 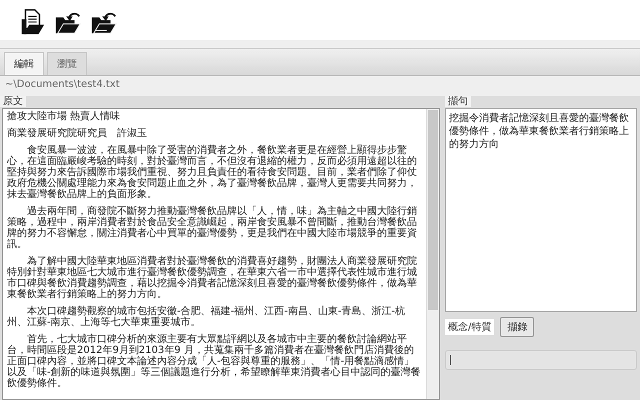 What do you see at coordinates (64, 116) in the screenshot?
I see `paragraph: 搶攻大陸市場 熱賣人情味` at bounding box center [64, 116].